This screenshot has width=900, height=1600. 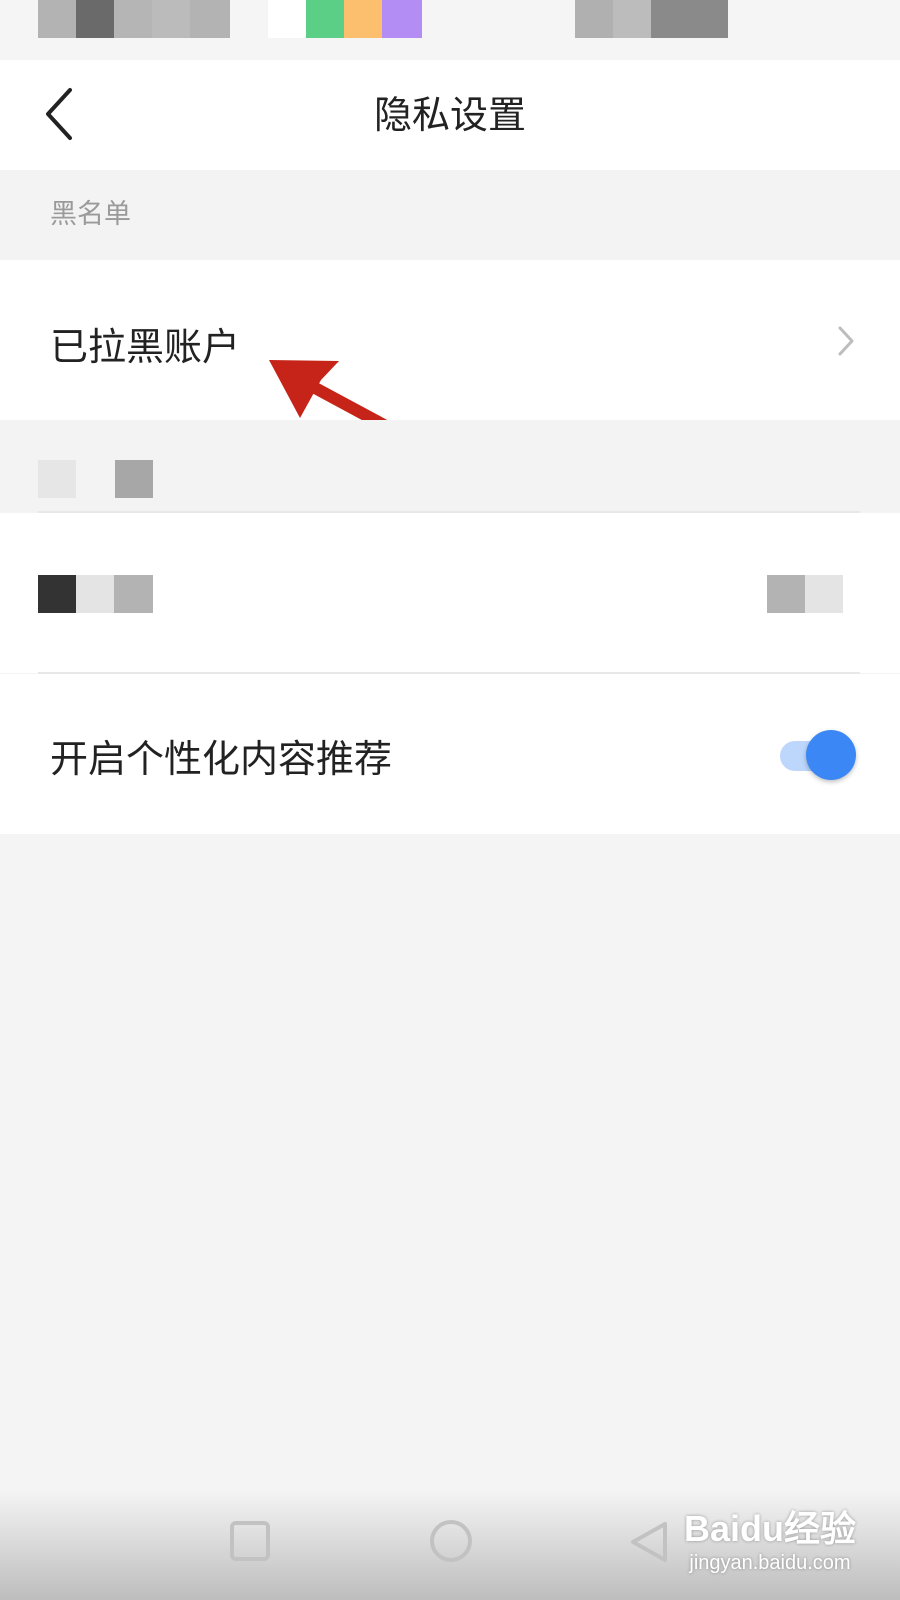 What do you see at coordinates (450, 466) in the screenshot?
I see `blurred-section-header` at bounding box center [450, 466].